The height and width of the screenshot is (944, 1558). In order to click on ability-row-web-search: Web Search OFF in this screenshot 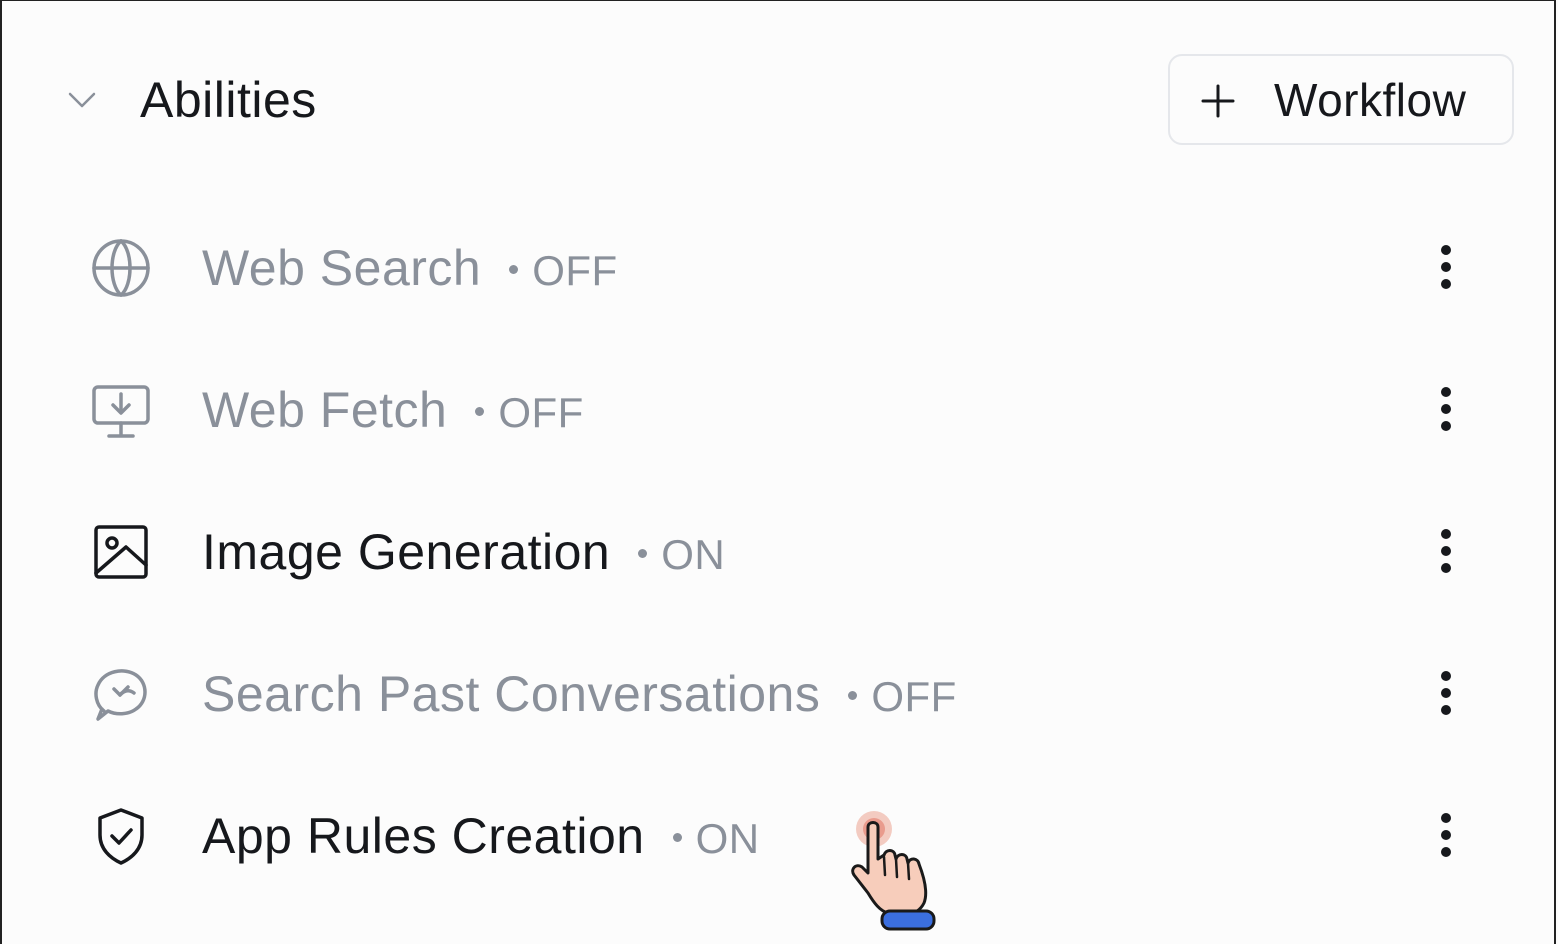, I will do `click(782, 267)`.